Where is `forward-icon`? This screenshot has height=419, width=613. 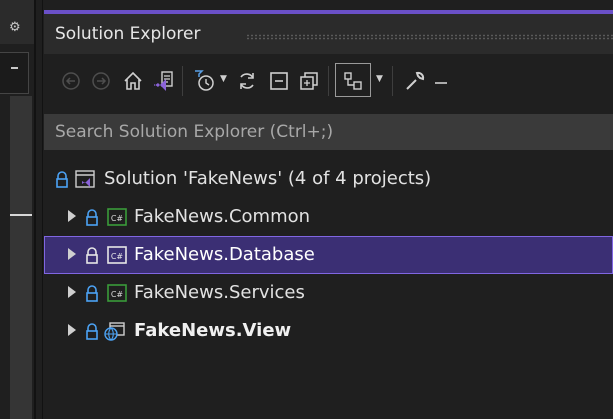
forward-icon is located at coordinates (101, 81).